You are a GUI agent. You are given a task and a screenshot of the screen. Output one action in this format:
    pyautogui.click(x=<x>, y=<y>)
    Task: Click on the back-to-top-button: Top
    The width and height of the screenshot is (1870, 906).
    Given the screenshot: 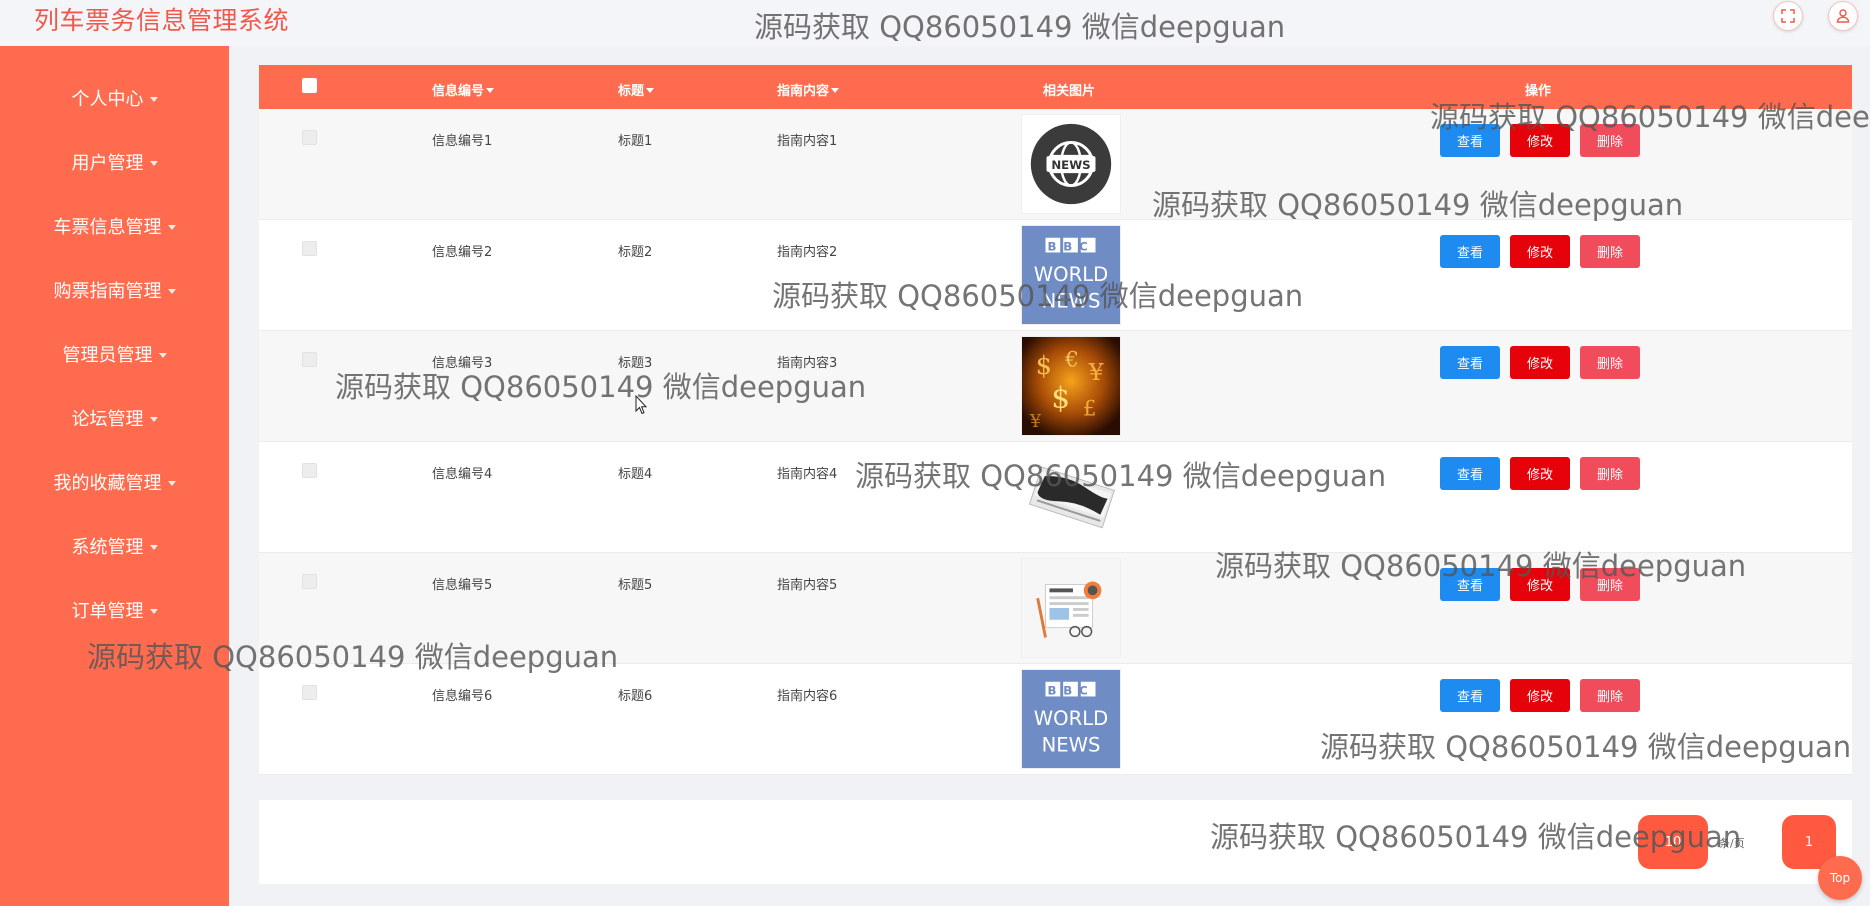 What is the action you would take?
    pyautogui.click(x=1840, y=878)
    